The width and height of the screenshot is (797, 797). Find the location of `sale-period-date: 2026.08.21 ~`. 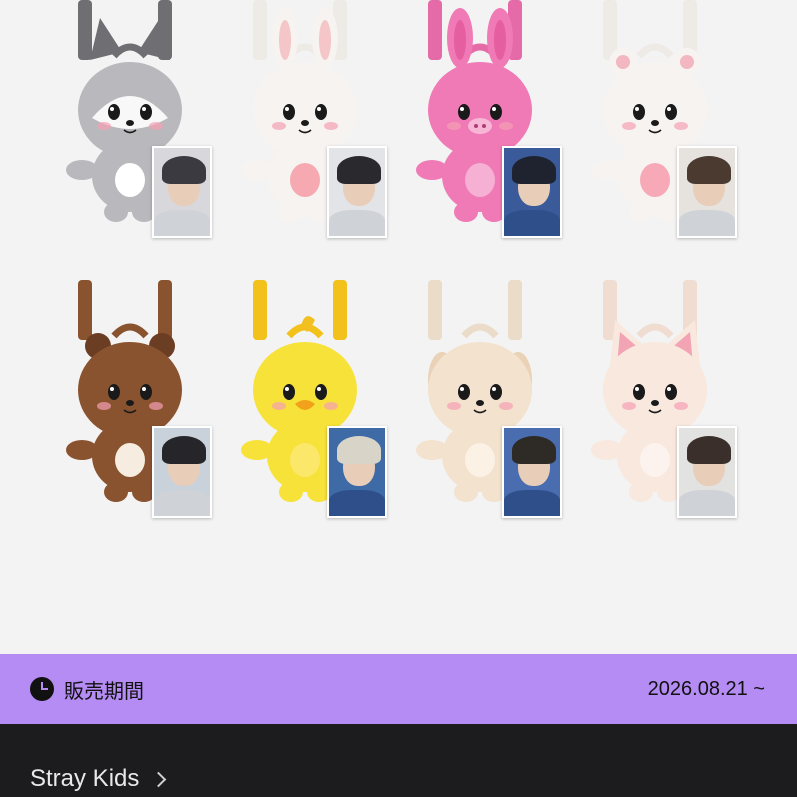

sale-period-date: 2026.08.21 ~ is located at coordinates (706, 688).